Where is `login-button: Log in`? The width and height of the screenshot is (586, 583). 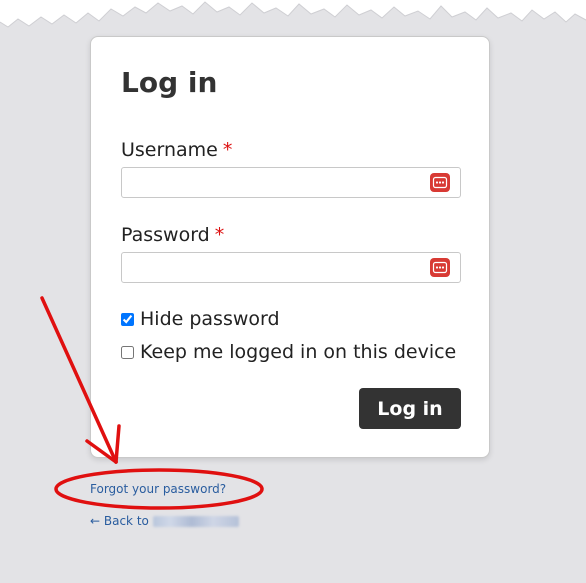
login-button: Log in is located at coordinates (410, 408).